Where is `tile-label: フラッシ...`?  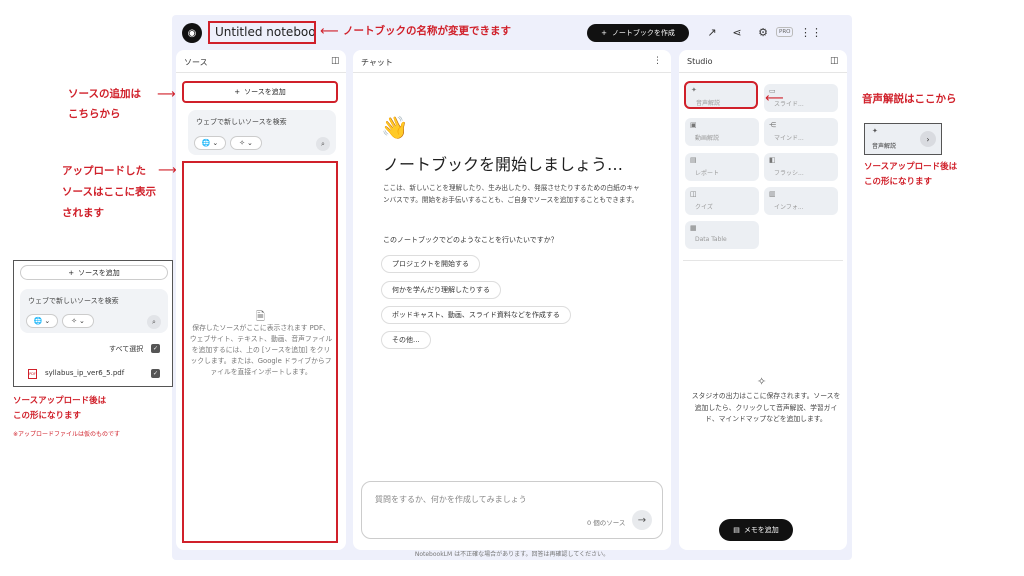
tile-label: フラッシ... is located at coordinates (789, 173).